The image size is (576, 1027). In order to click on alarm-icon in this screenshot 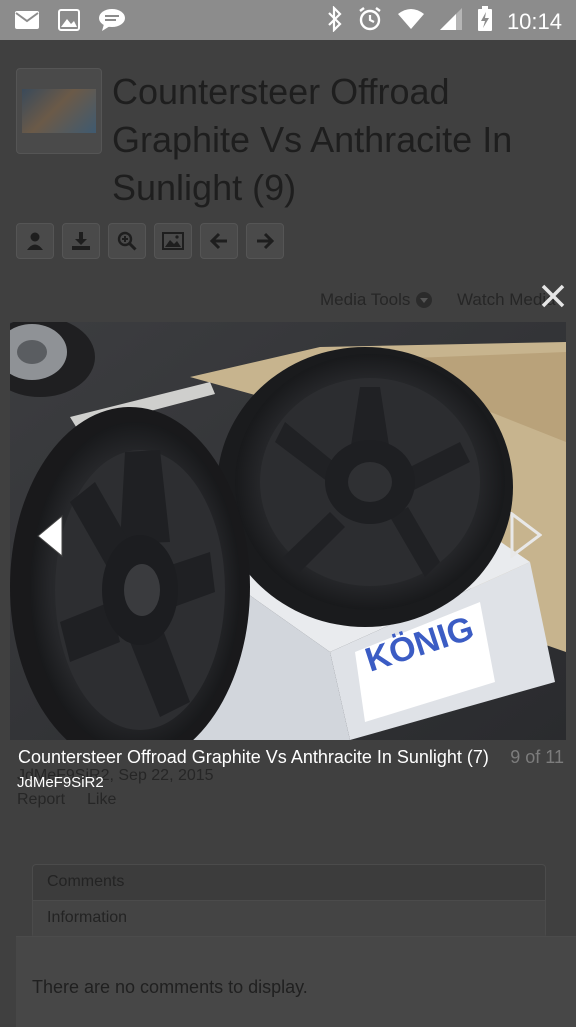, I will do `click(370, 21)`.